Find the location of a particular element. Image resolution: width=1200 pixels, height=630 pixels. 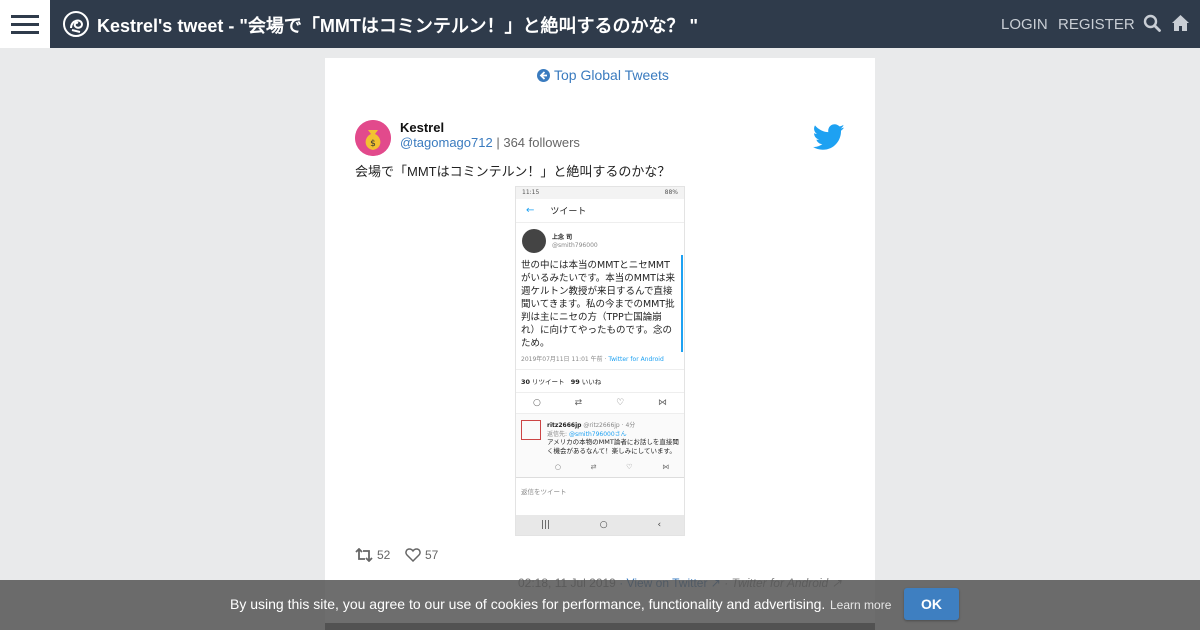

cookie-ok-button: OK is located at coordinates (931, 604).